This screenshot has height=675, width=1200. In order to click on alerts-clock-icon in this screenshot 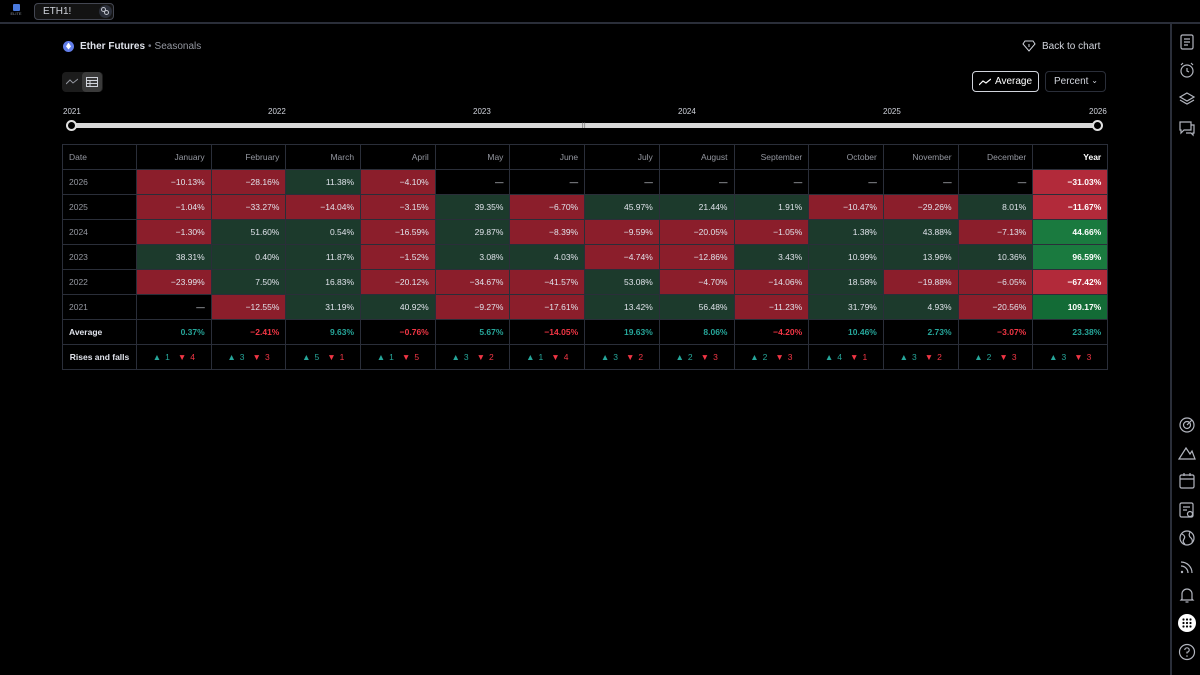, I will do `click(1187, 70)`.